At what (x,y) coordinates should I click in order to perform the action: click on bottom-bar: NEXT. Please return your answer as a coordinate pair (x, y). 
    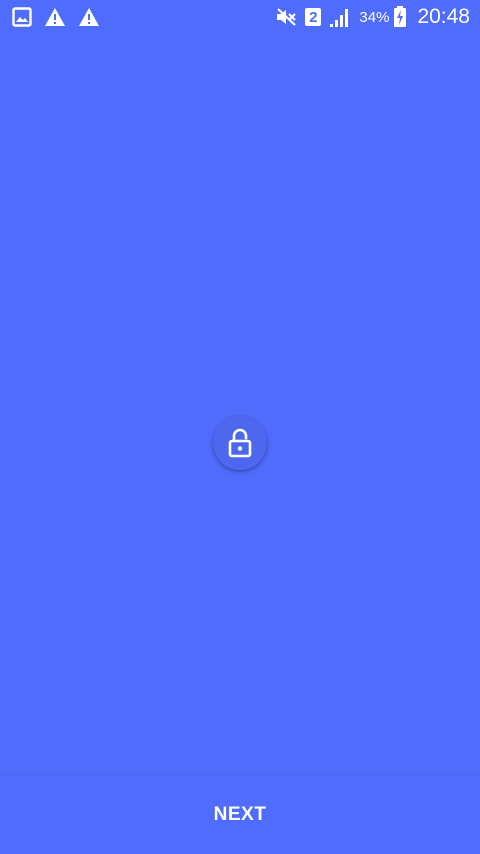
    Looking at the image, I should click on (240, 814).